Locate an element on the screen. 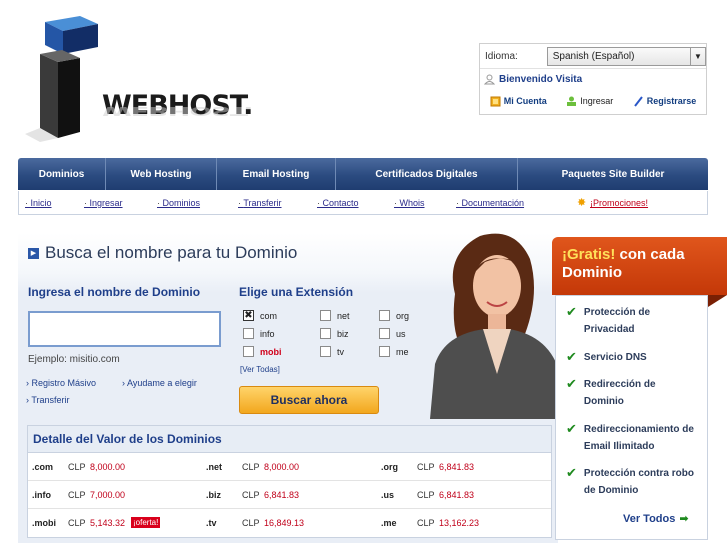 Image resolution: width=727 pixels, height=545 pixels. ext-mobi-label: mobi is located at coordinates (271, 351).